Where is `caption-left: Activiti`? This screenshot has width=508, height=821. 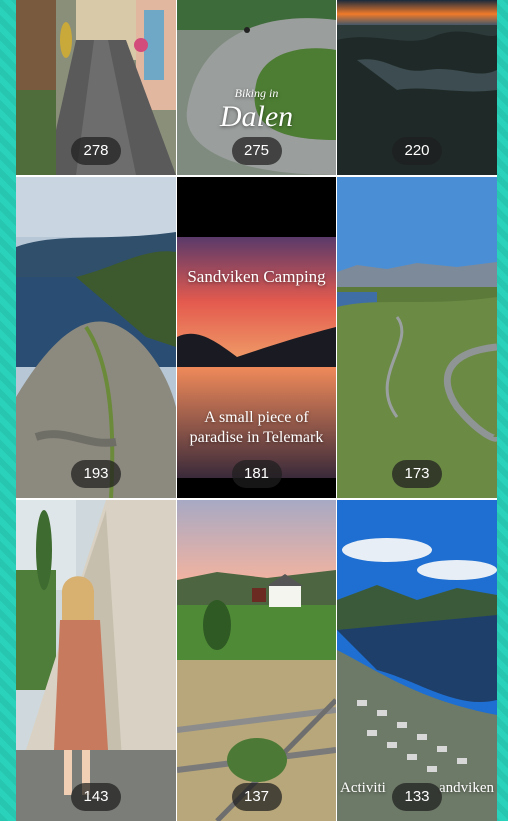
caption-left: Activiti is located at coordinates (363, 788).